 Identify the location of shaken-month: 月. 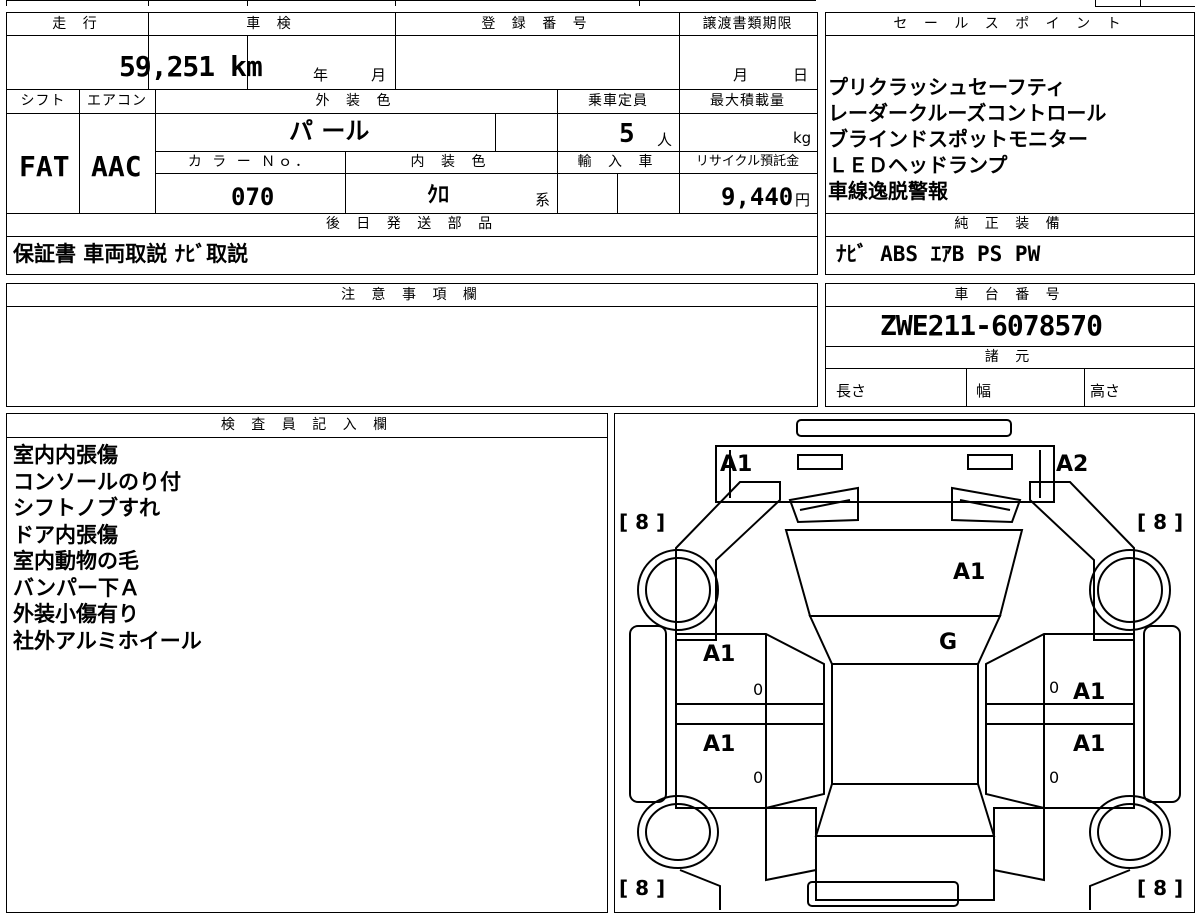
(379, 75).